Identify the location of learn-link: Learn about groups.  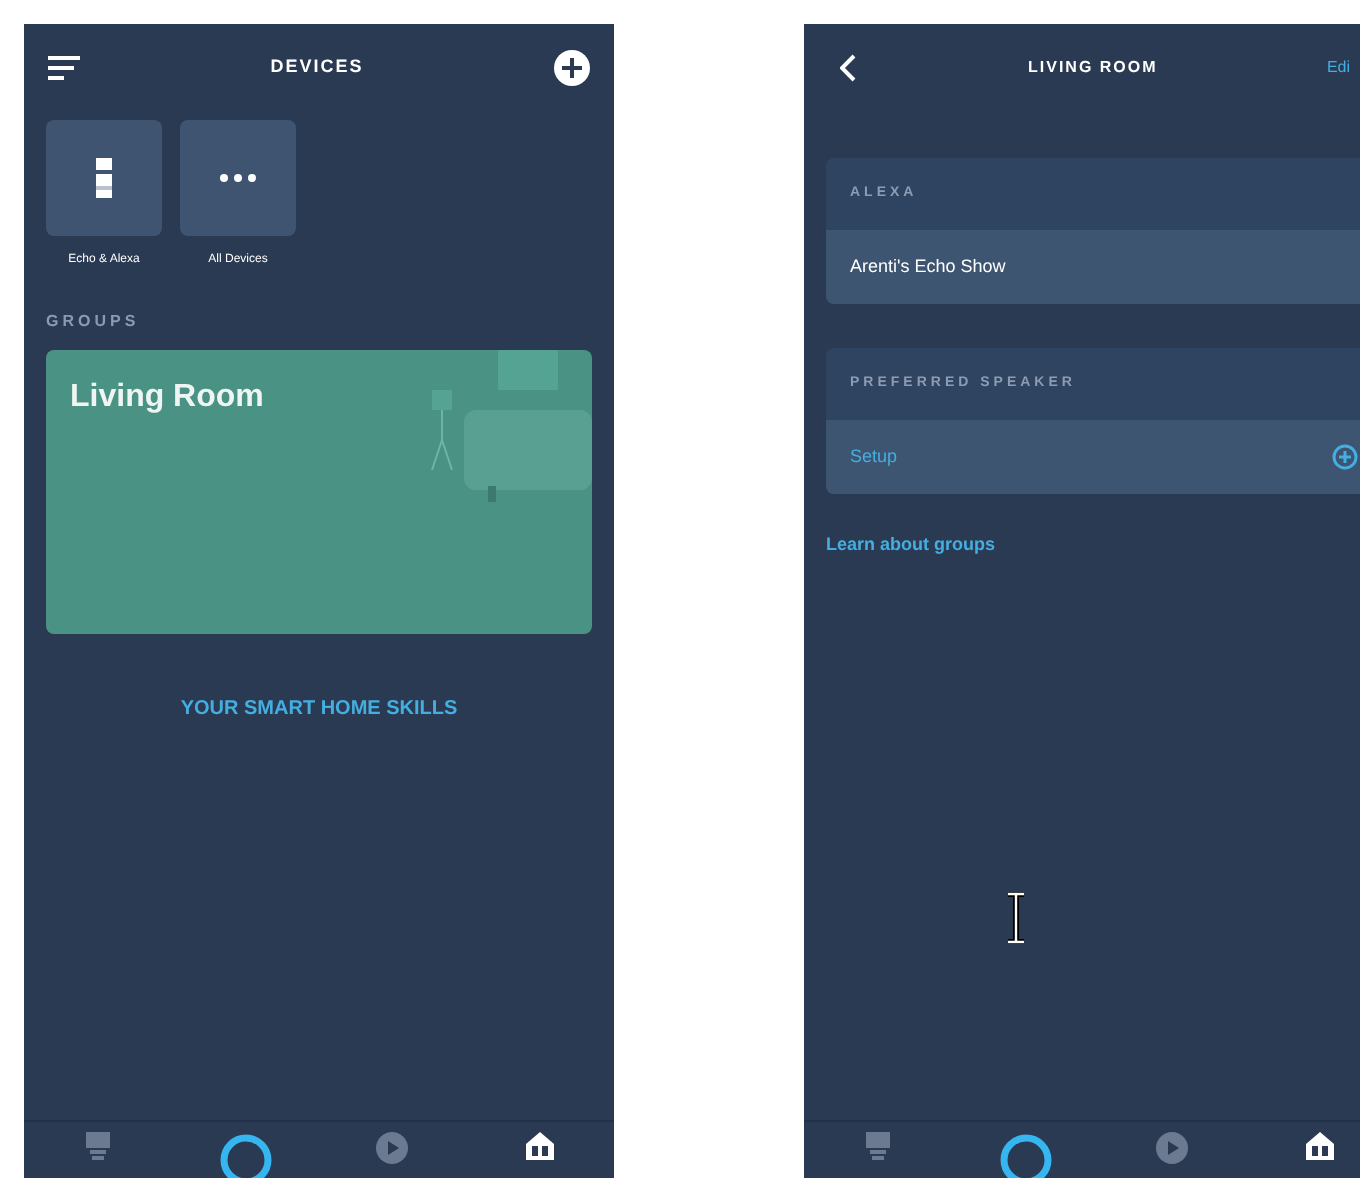
(911, 545).